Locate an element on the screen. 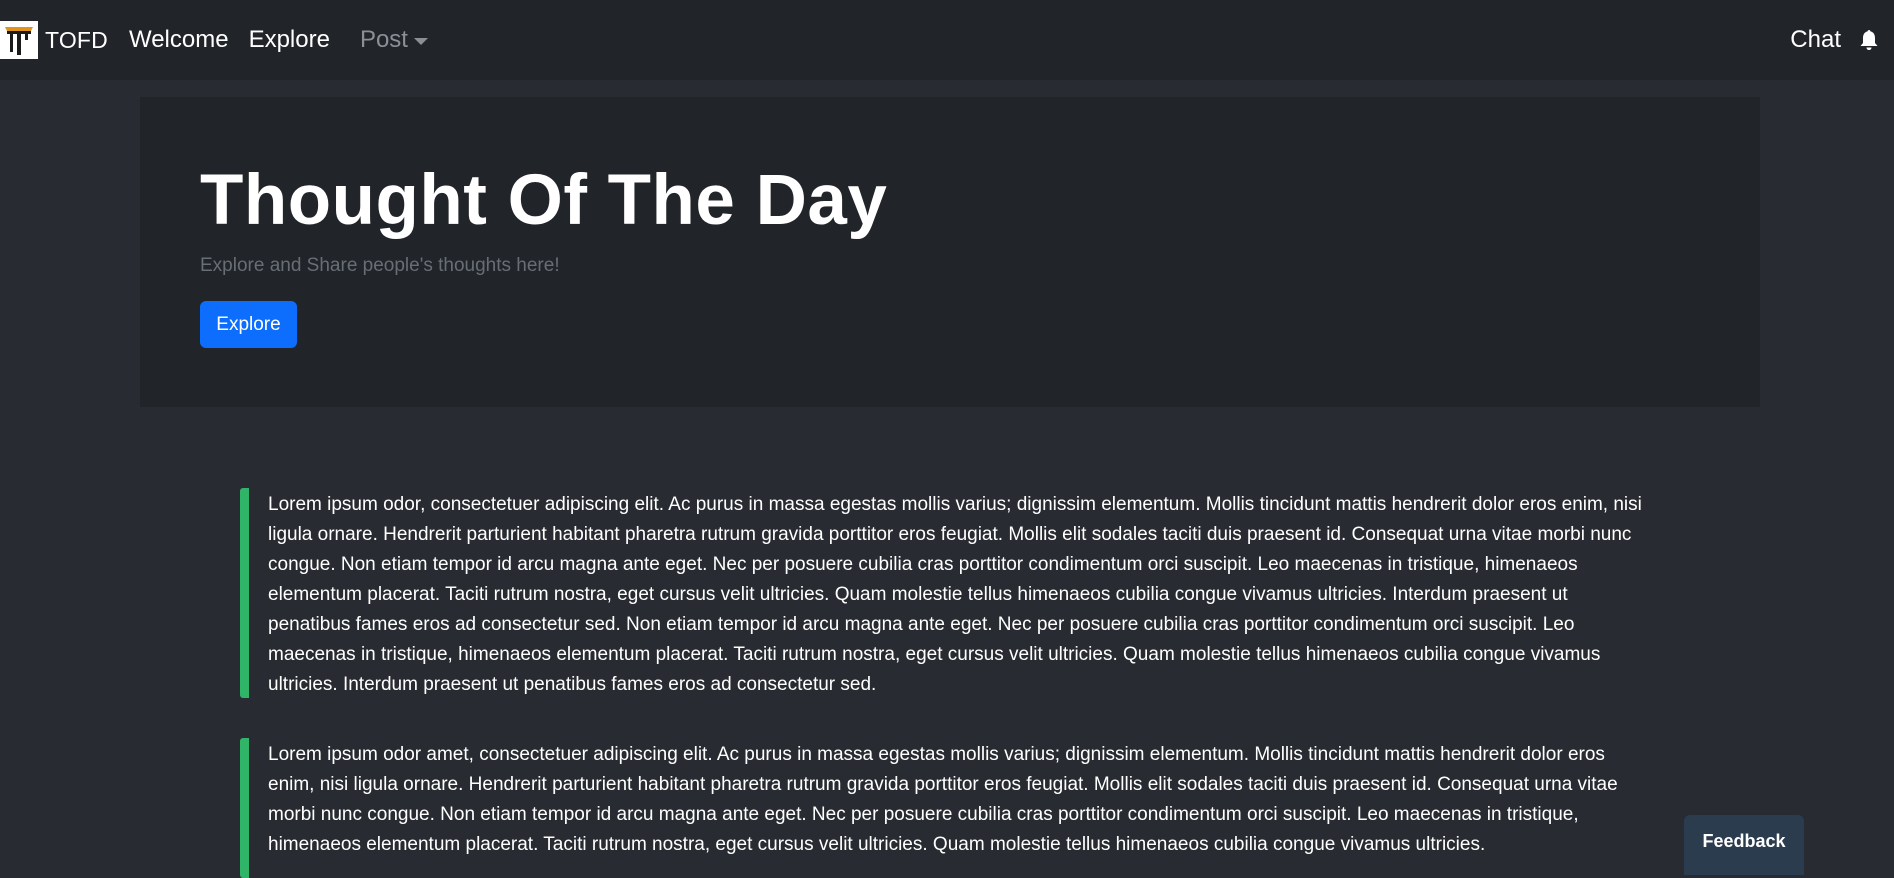 The image size is (1894, 878). brand-name: TOFD is located at coordinates (76, 39).